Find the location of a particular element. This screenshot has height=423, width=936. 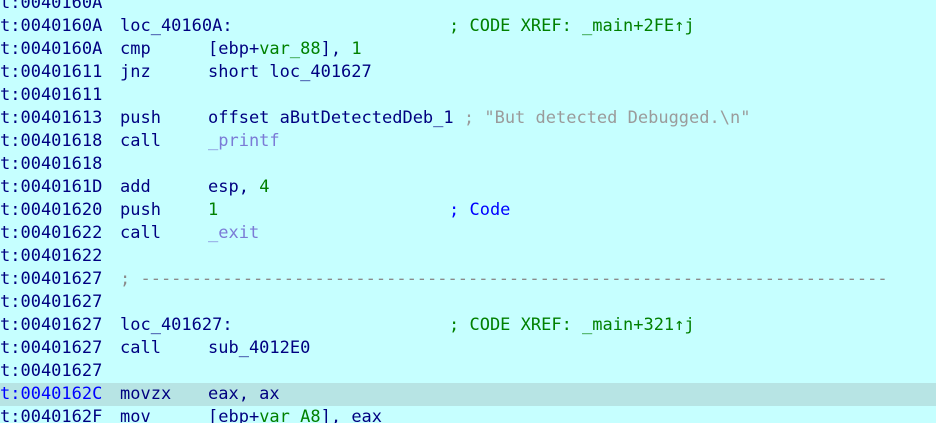

function-reference: _printf is located at coordinates (244, 141).